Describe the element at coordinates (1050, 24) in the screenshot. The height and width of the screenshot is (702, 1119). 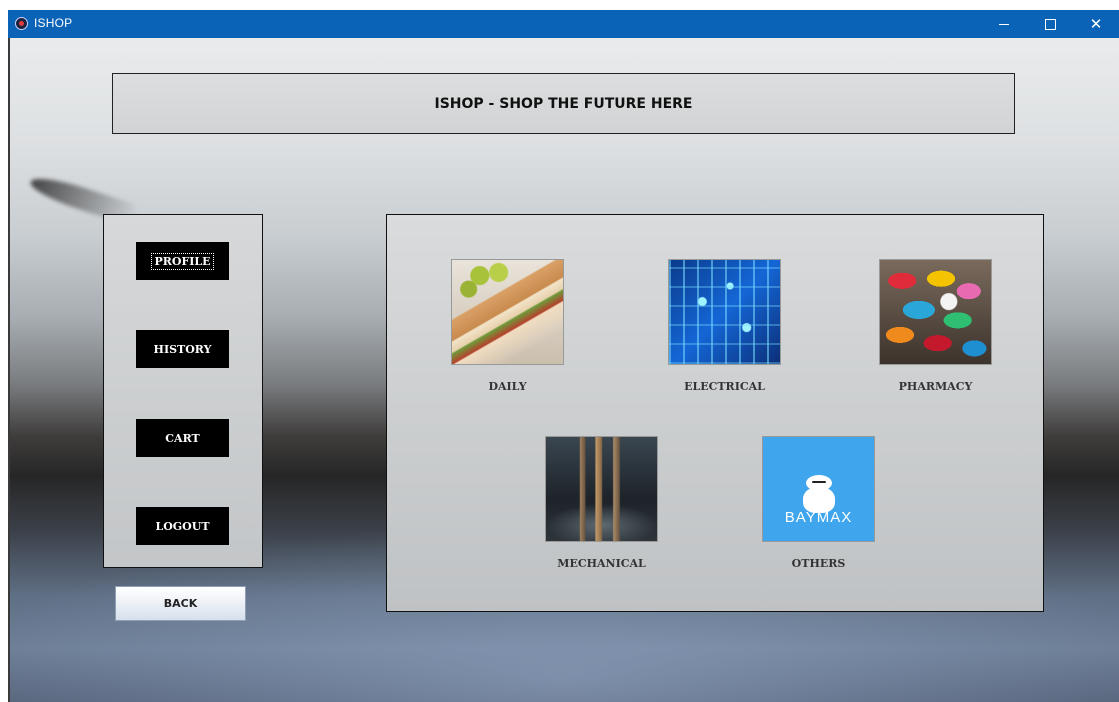
I see `maximize-icon` at that location.